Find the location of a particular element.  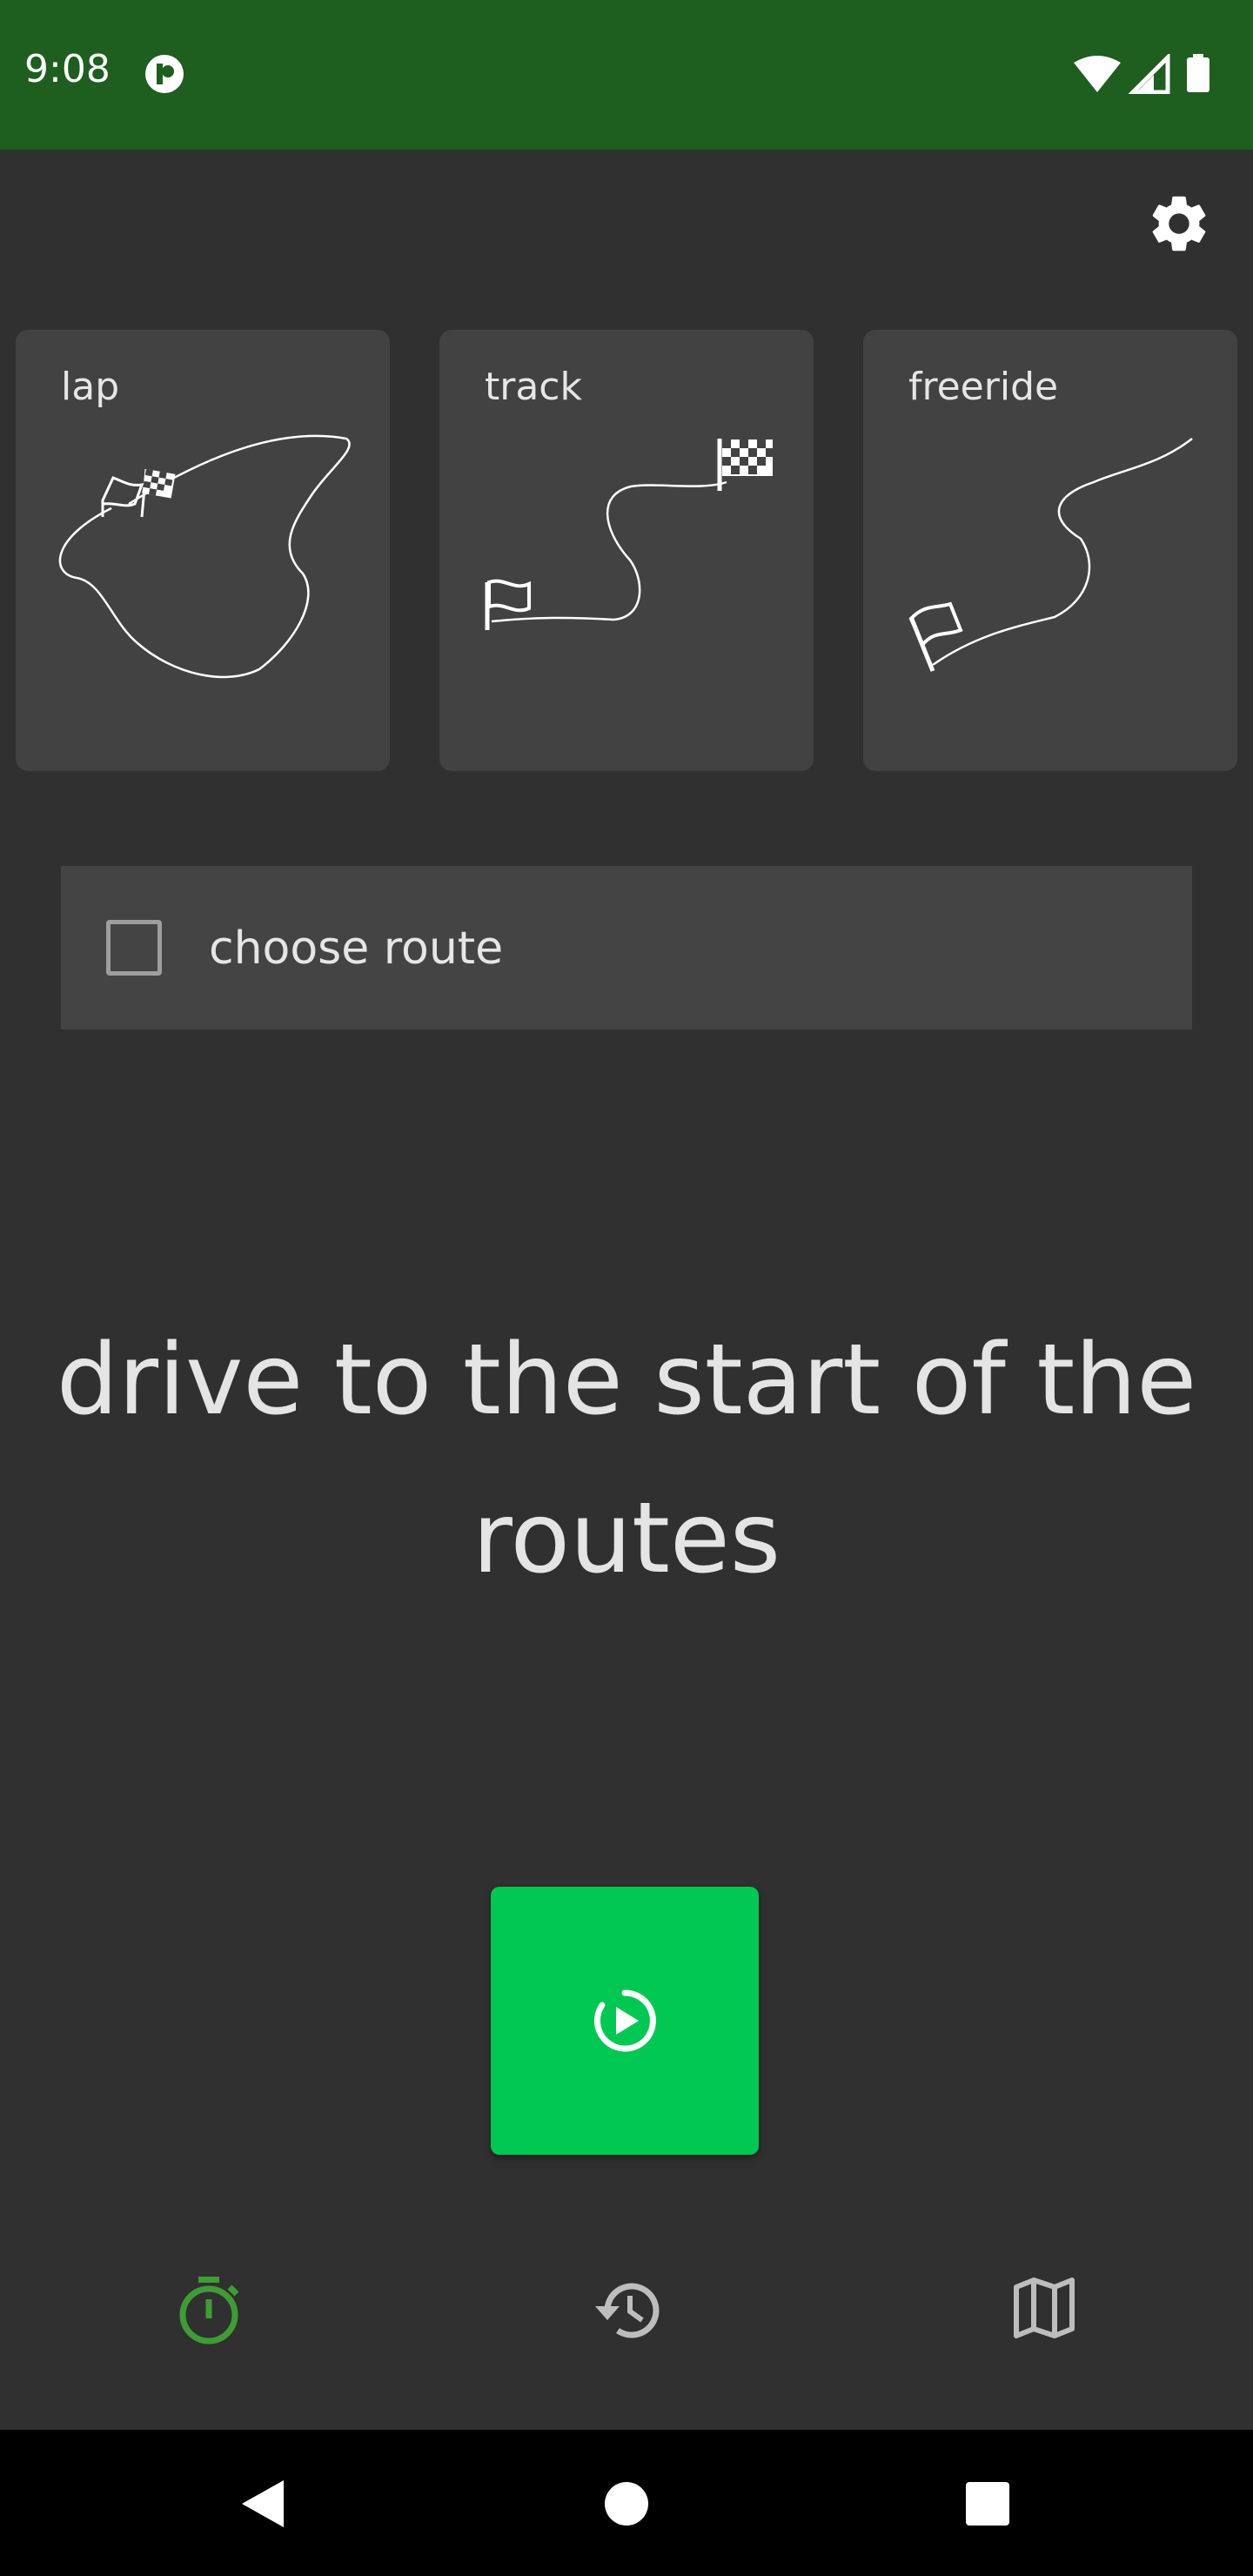

home-icon is located at coordinates (626, 2504).